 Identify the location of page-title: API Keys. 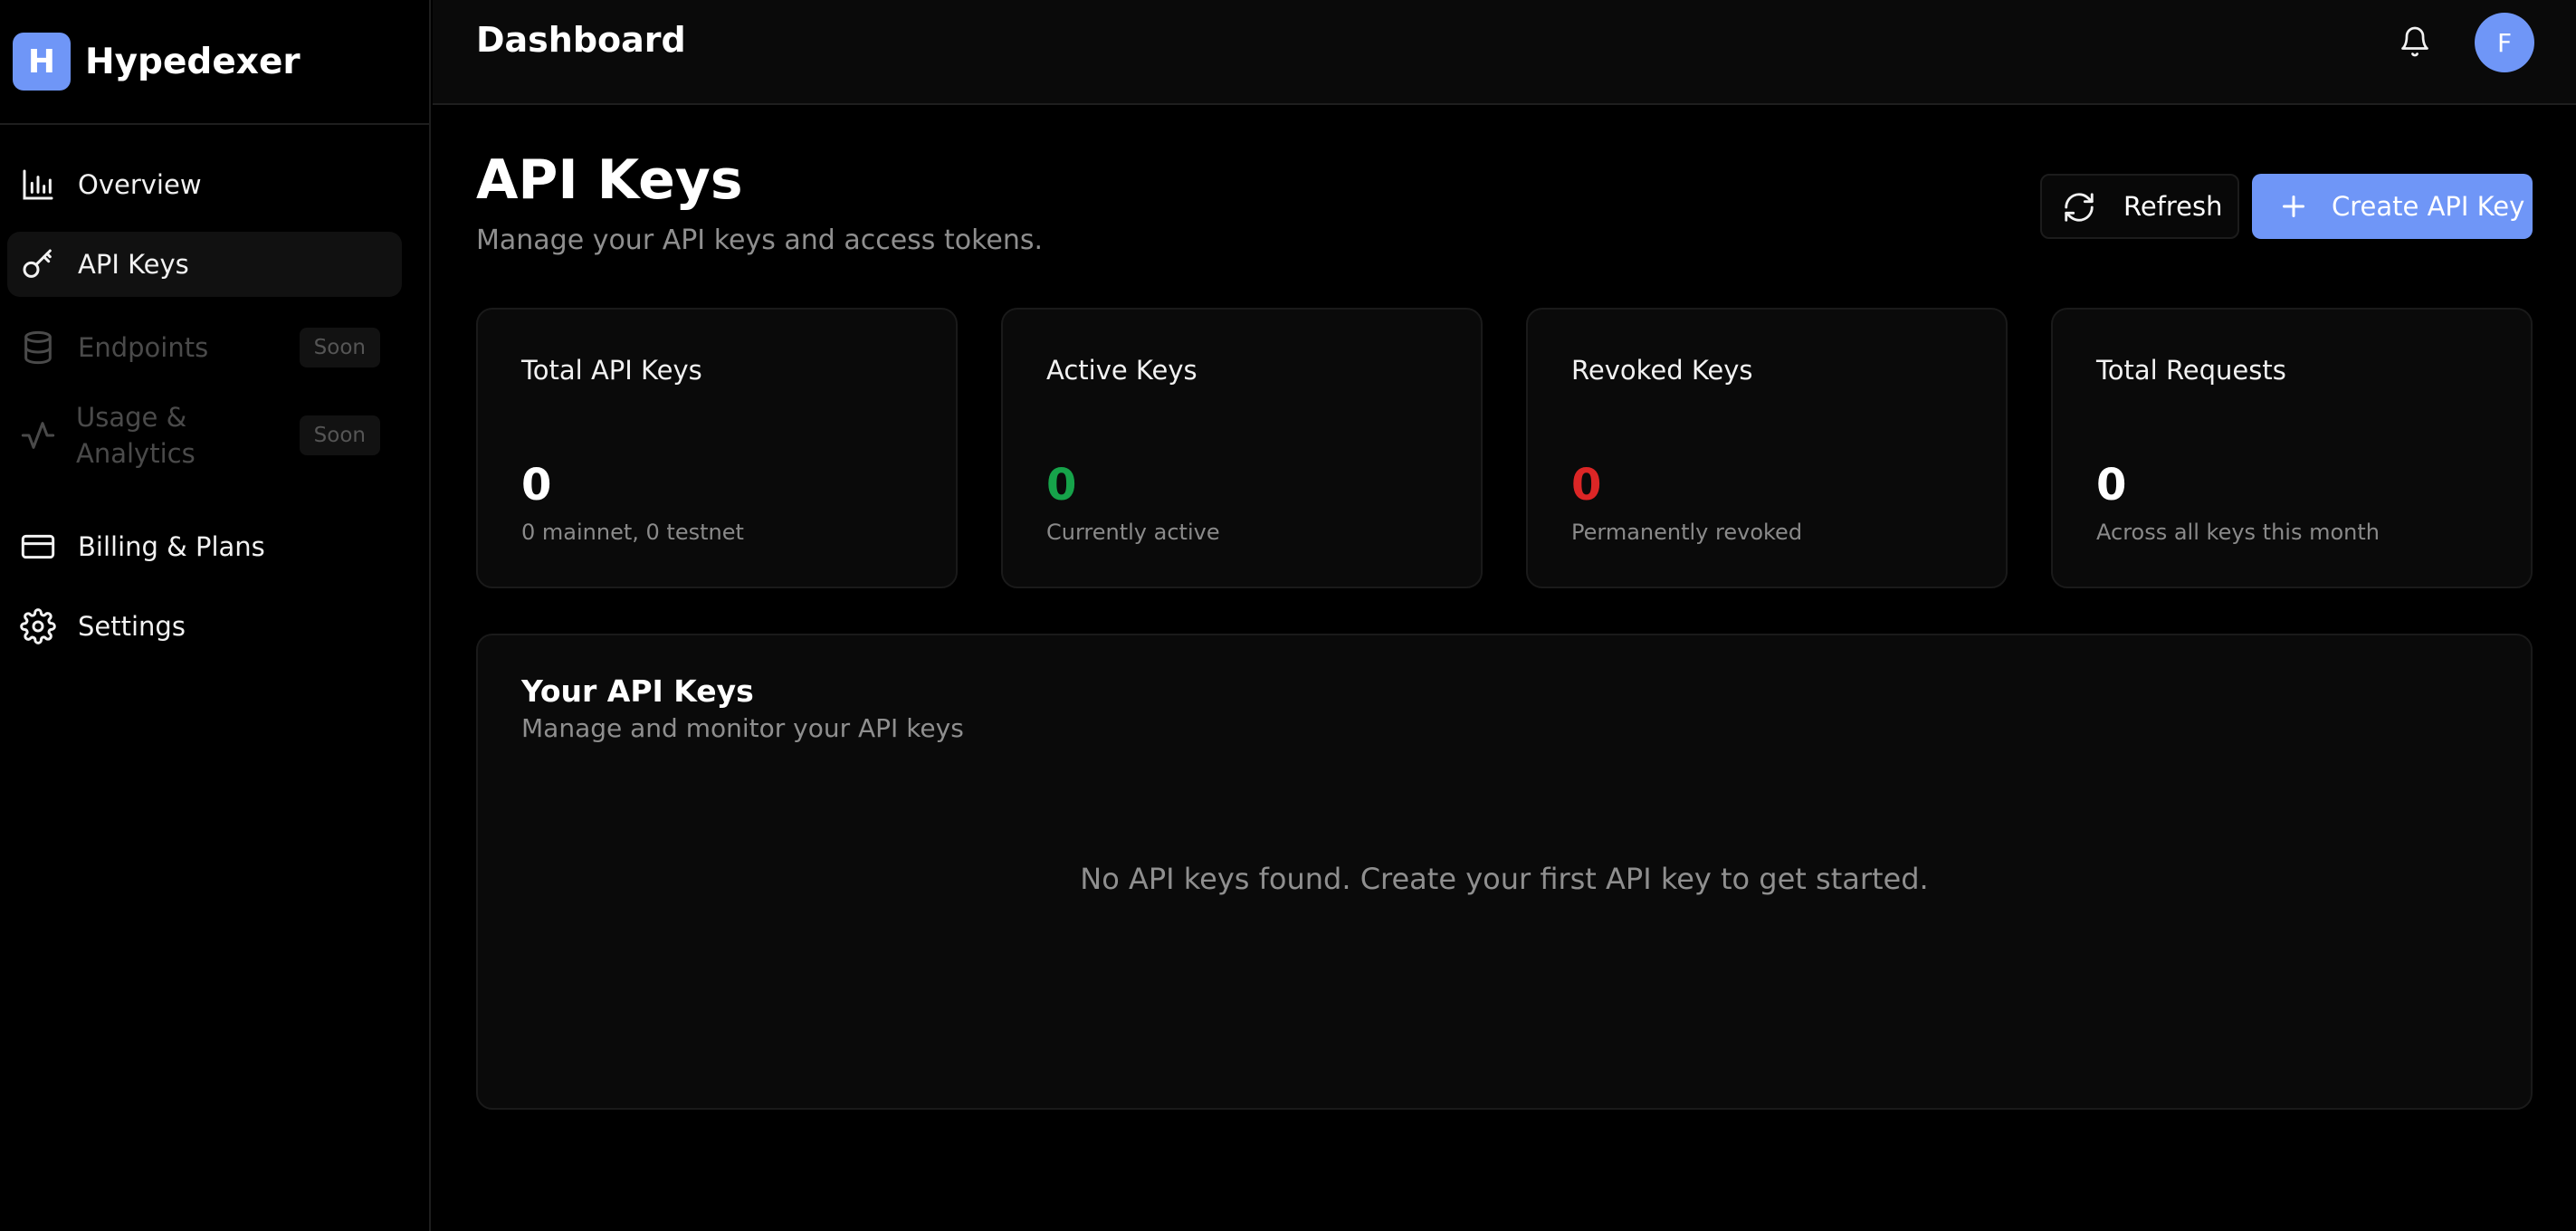
(610, 180).